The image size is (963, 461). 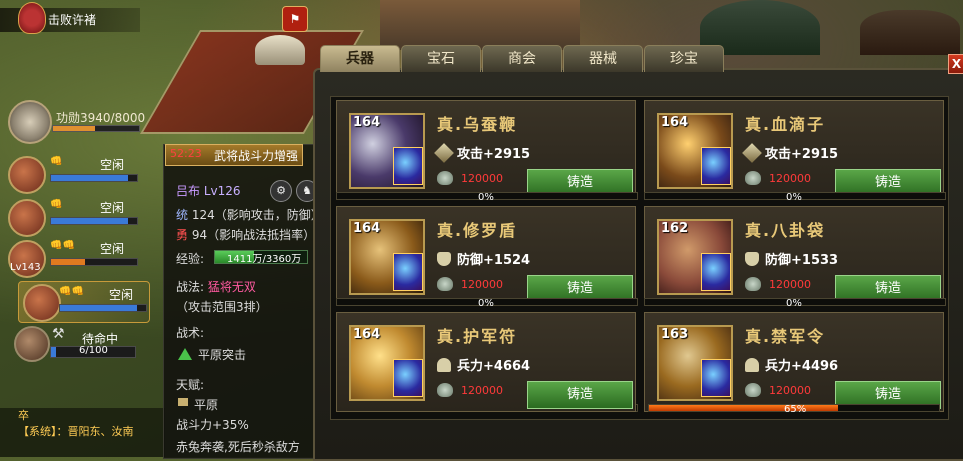 I want to click on general-level: Lv143, so click(x=25, y=267).